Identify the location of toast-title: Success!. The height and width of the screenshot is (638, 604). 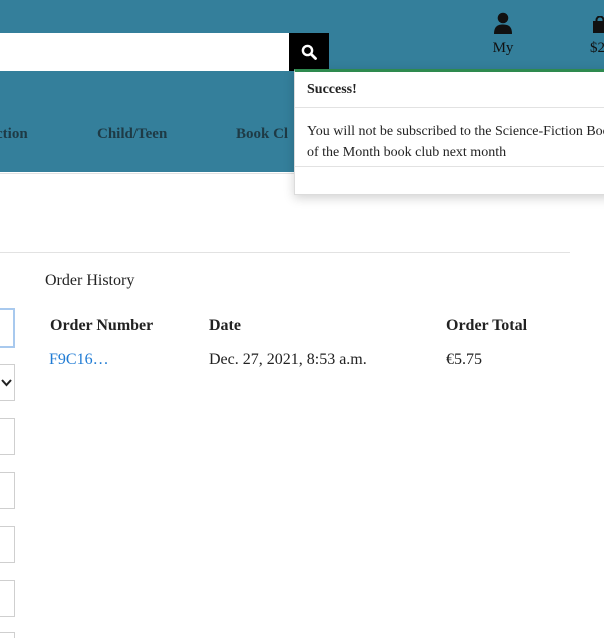
(332, 89).